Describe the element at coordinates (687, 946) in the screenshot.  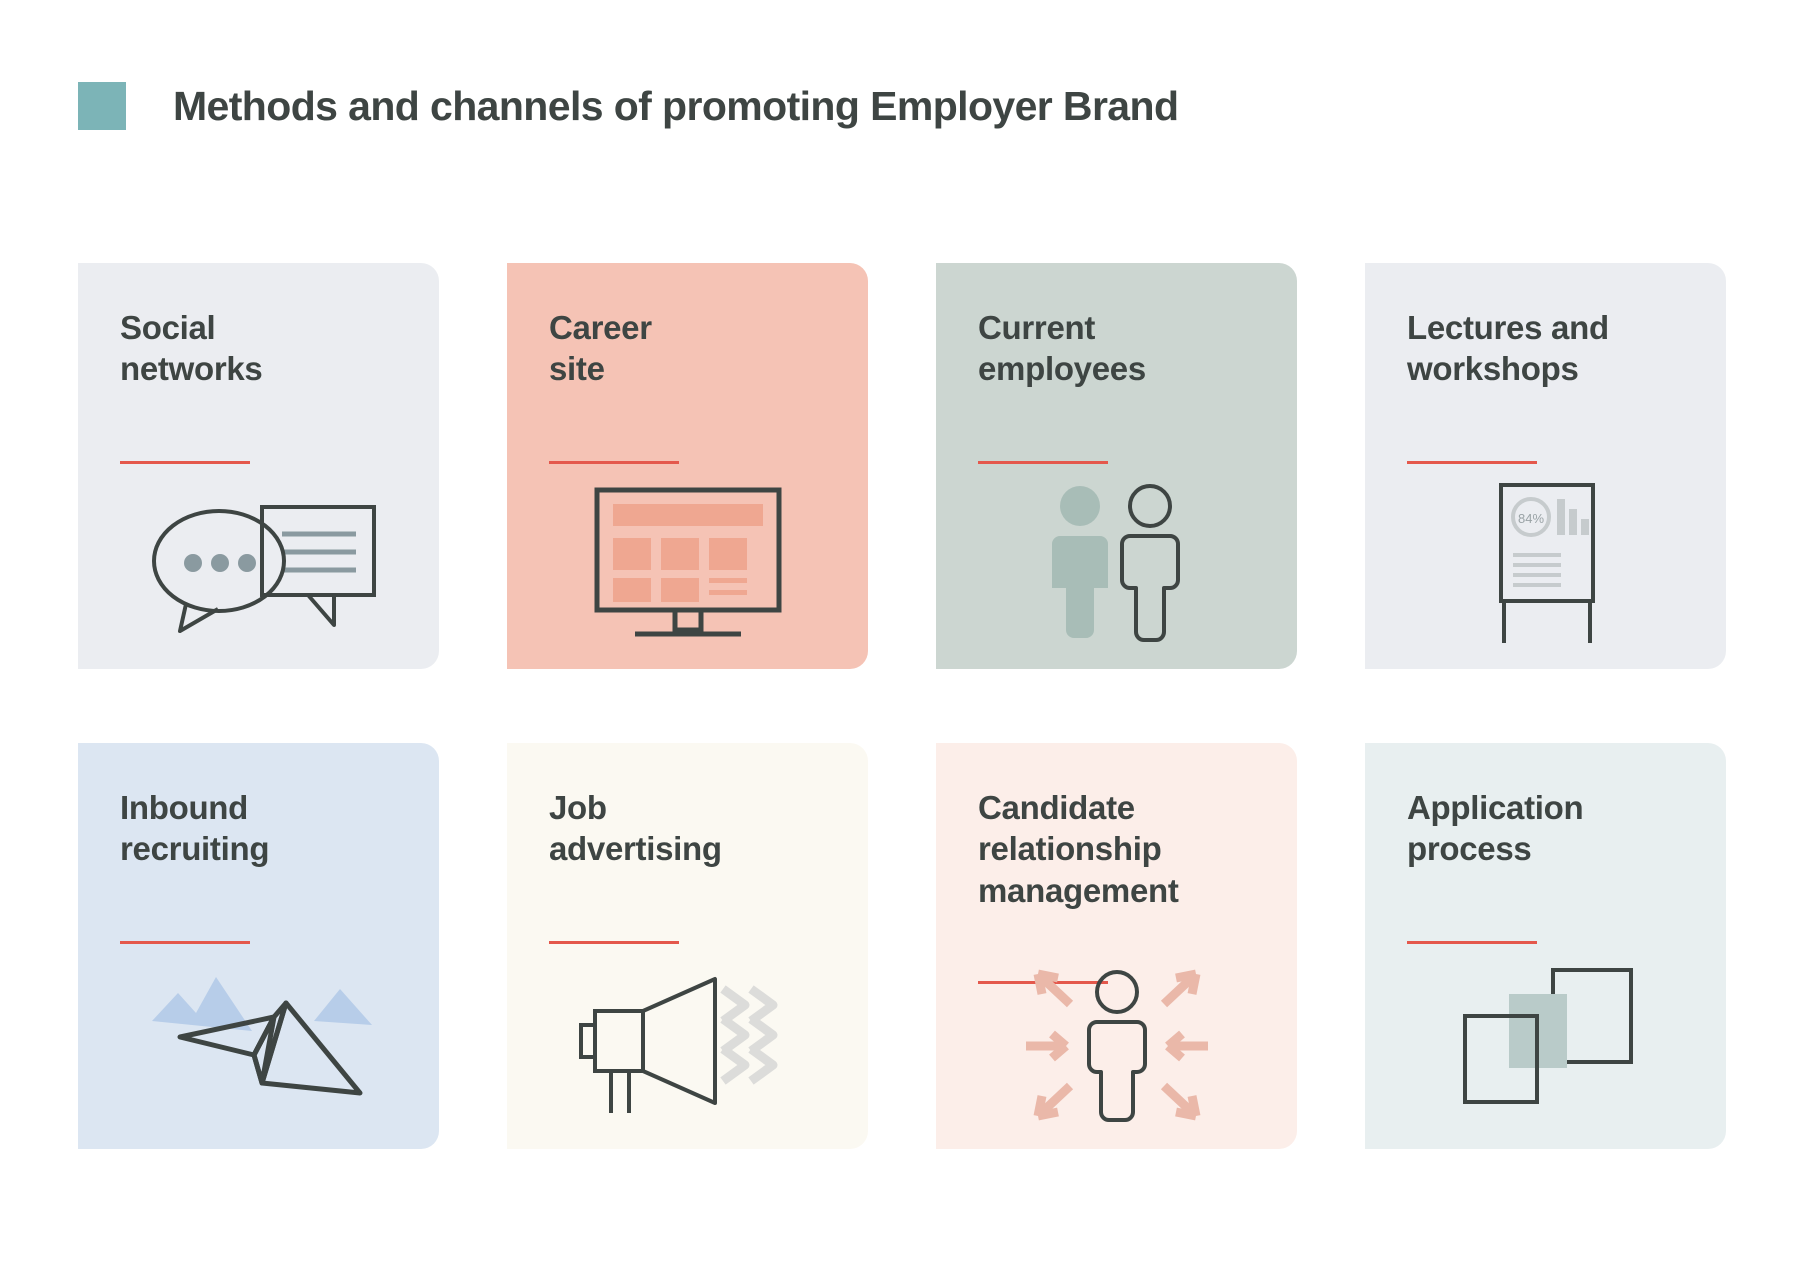
I see `card-job-advertising: Job advertising` at that location.